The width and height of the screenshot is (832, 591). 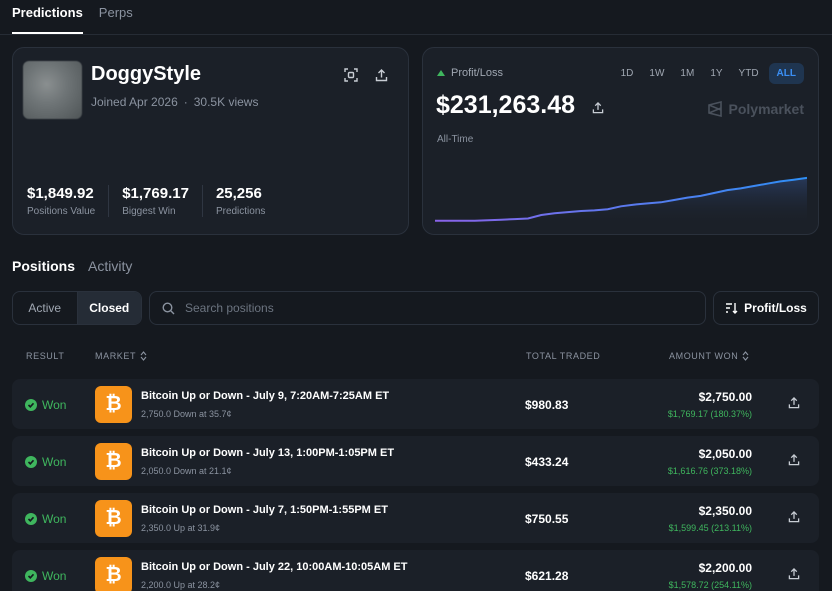 What do you see at coordinates (455, 139) in the screenshot?
I see `pnl-period: All-Time` at bounding box center [455, 139].